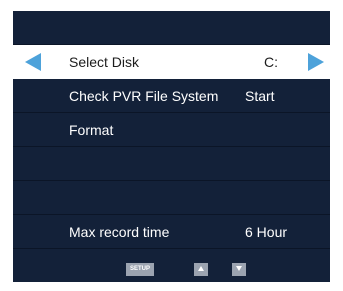  Describe the element at coordinates (33, 62) in the screenshot. I see `arrow-left-icon` at that location.